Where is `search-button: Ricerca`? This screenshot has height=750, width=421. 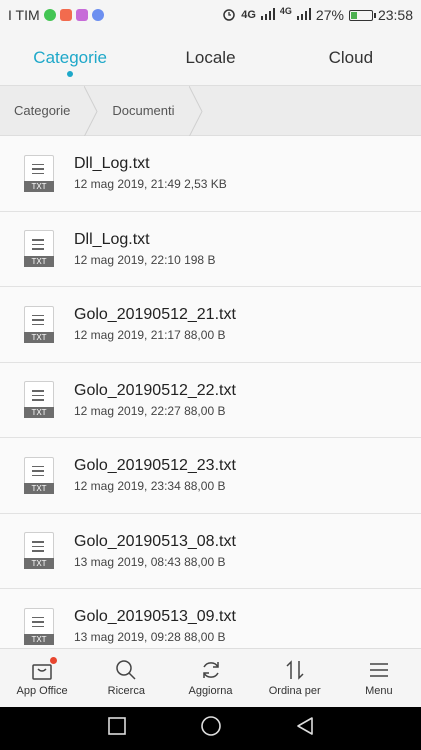
search-button: Ricerca is located at coordinates (126, 678).